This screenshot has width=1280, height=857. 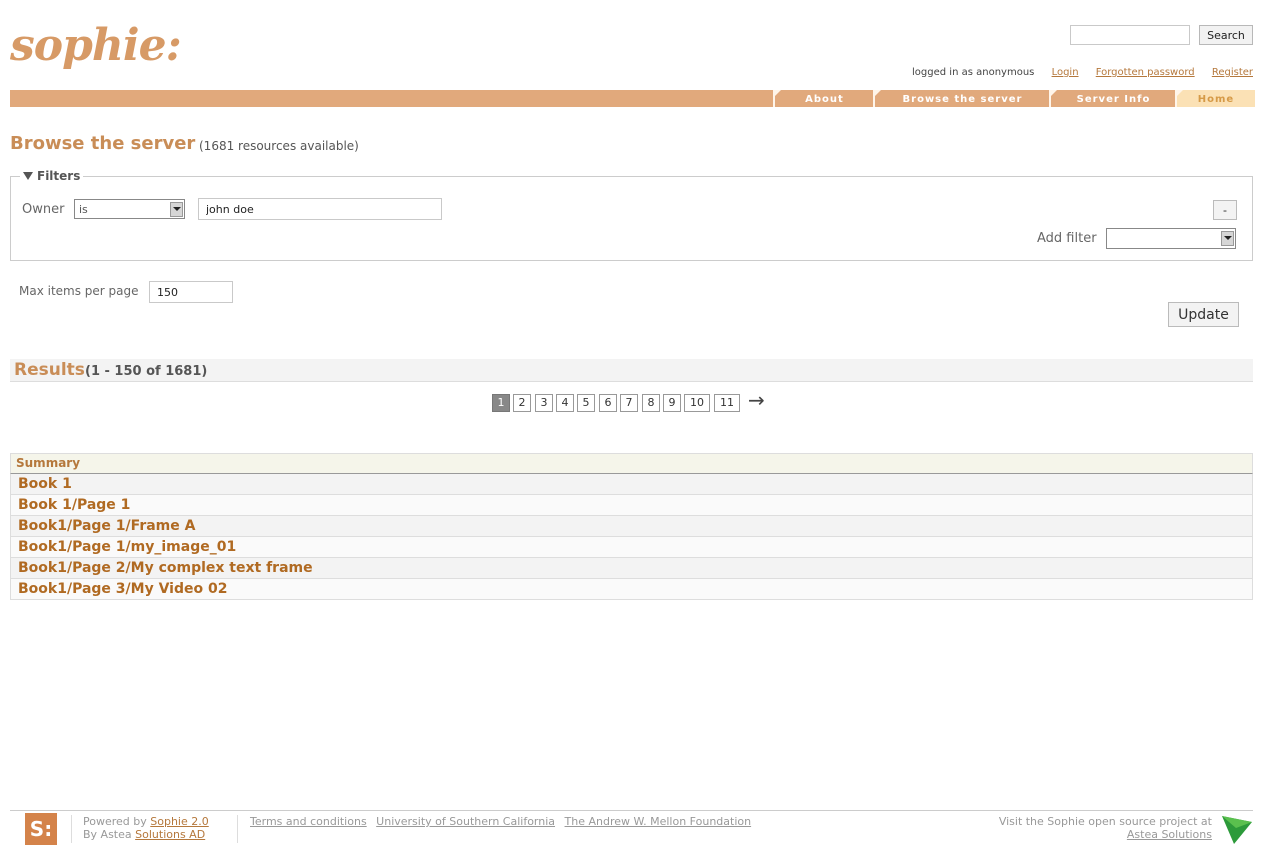 What do you see at coordinates (279, 146) in the screenshot?
I see `resource-count: (1681 resources available)` at bounding box center [279, 146].